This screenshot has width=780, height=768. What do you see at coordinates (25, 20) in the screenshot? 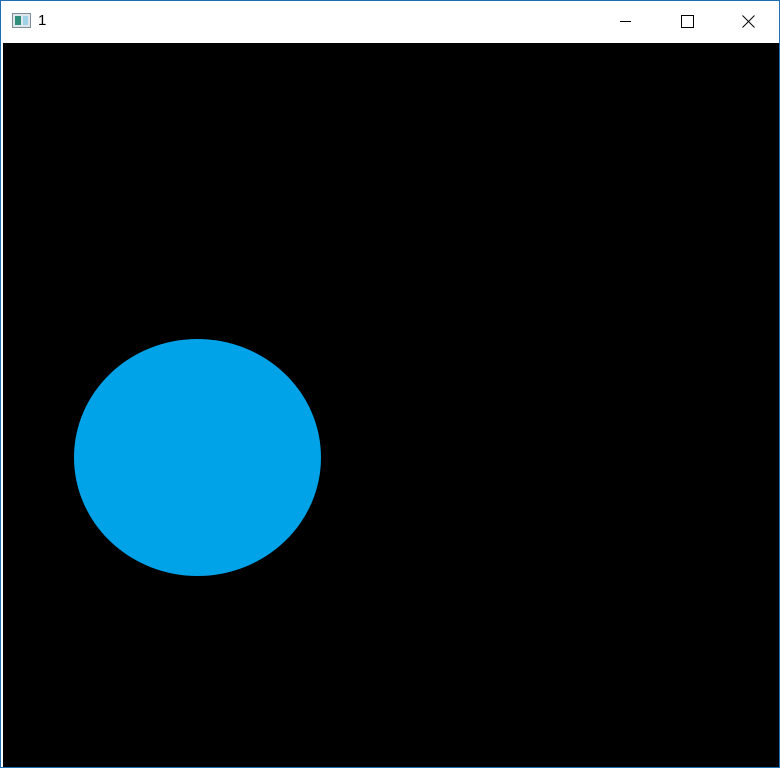
I see `app-icon-pane-right` at bounding box center [25, 20].